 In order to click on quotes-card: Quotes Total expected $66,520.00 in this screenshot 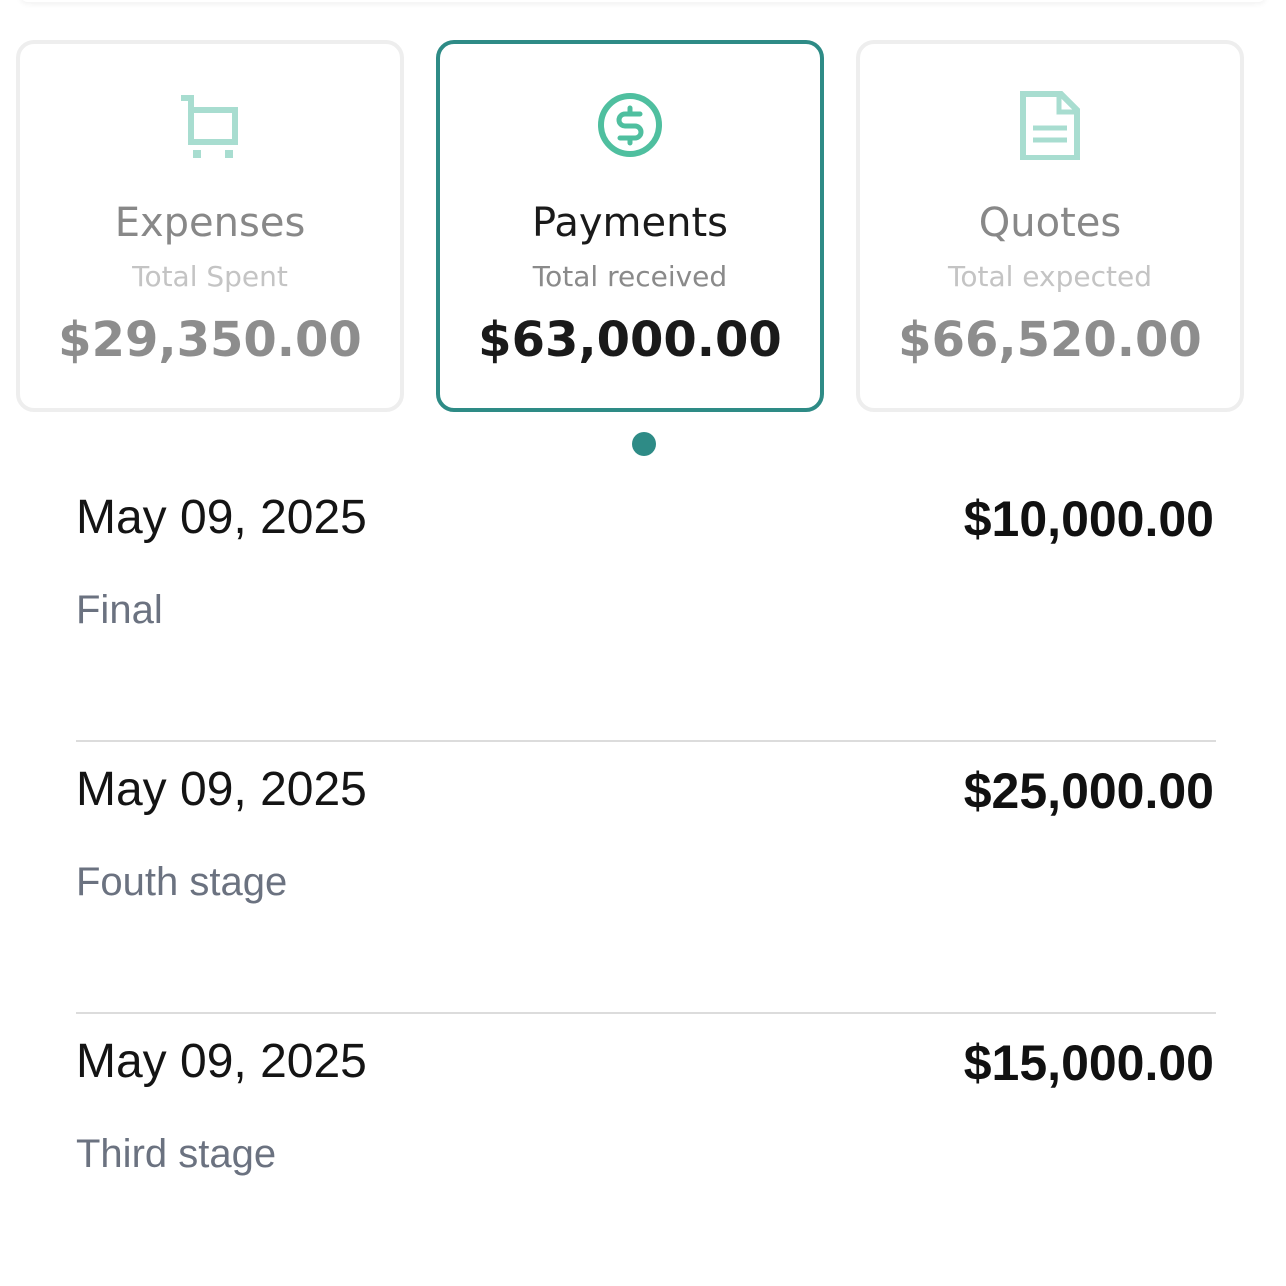, I will do `click(1050, 226)`.